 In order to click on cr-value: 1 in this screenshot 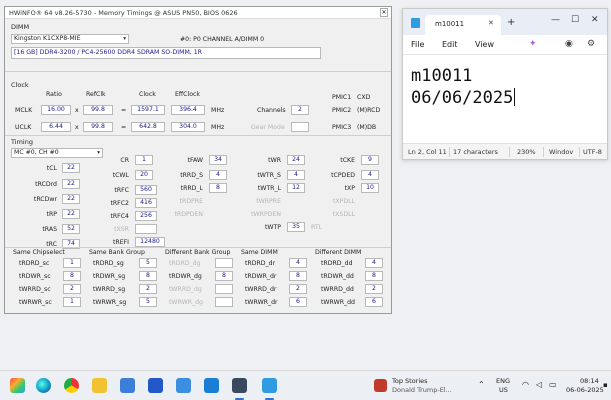, I will do `click(144, 160)`.